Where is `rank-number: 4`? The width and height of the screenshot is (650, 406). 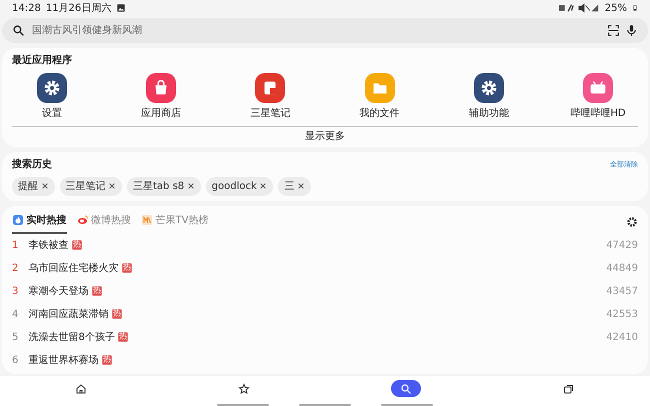 rank-number: 4 is located at coordinates (16, 315).